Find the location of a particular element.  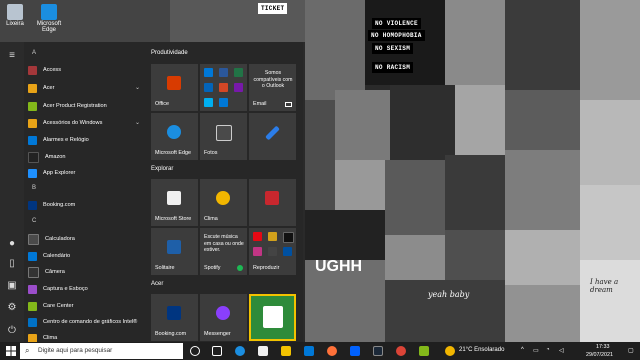

tile-email: Somos compatíveis com o Outlook Email is located at coordinates (272, 87).